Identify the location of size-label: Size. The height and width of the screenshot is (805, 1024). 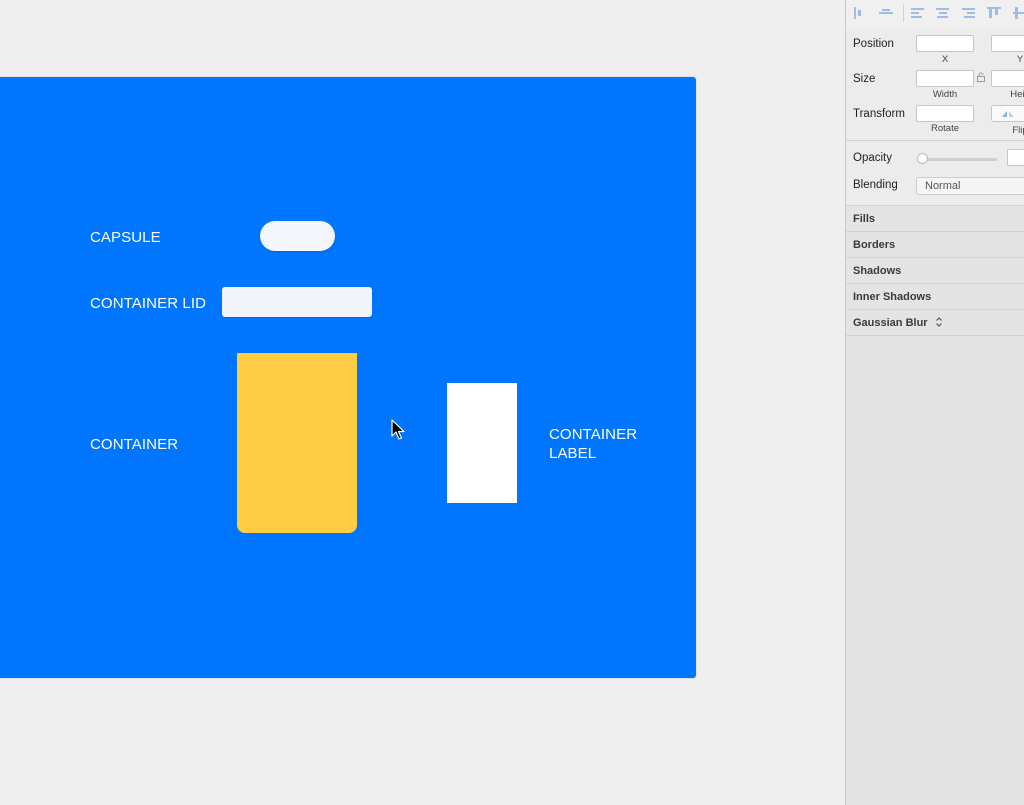
(864, 79).